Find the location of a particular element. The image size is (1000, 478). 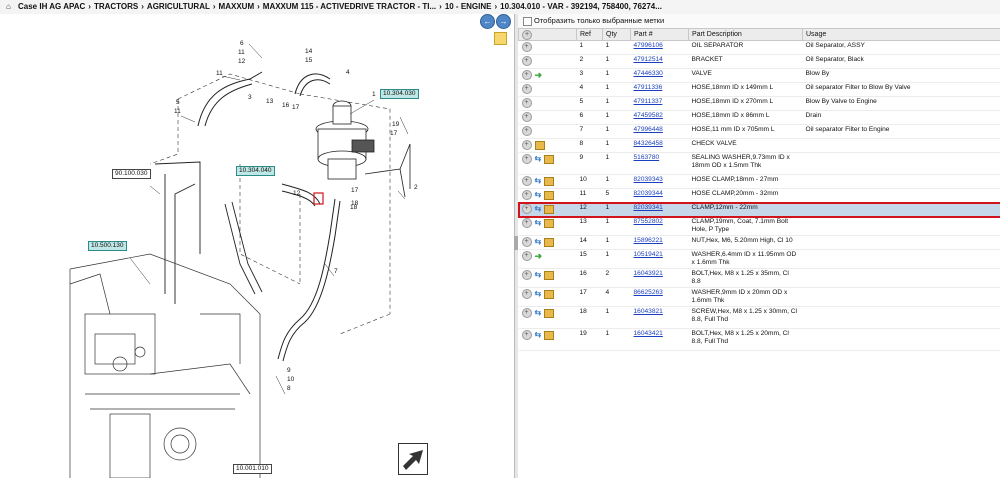

row-part-number: 47911336 is located at coordinates (659, 89).